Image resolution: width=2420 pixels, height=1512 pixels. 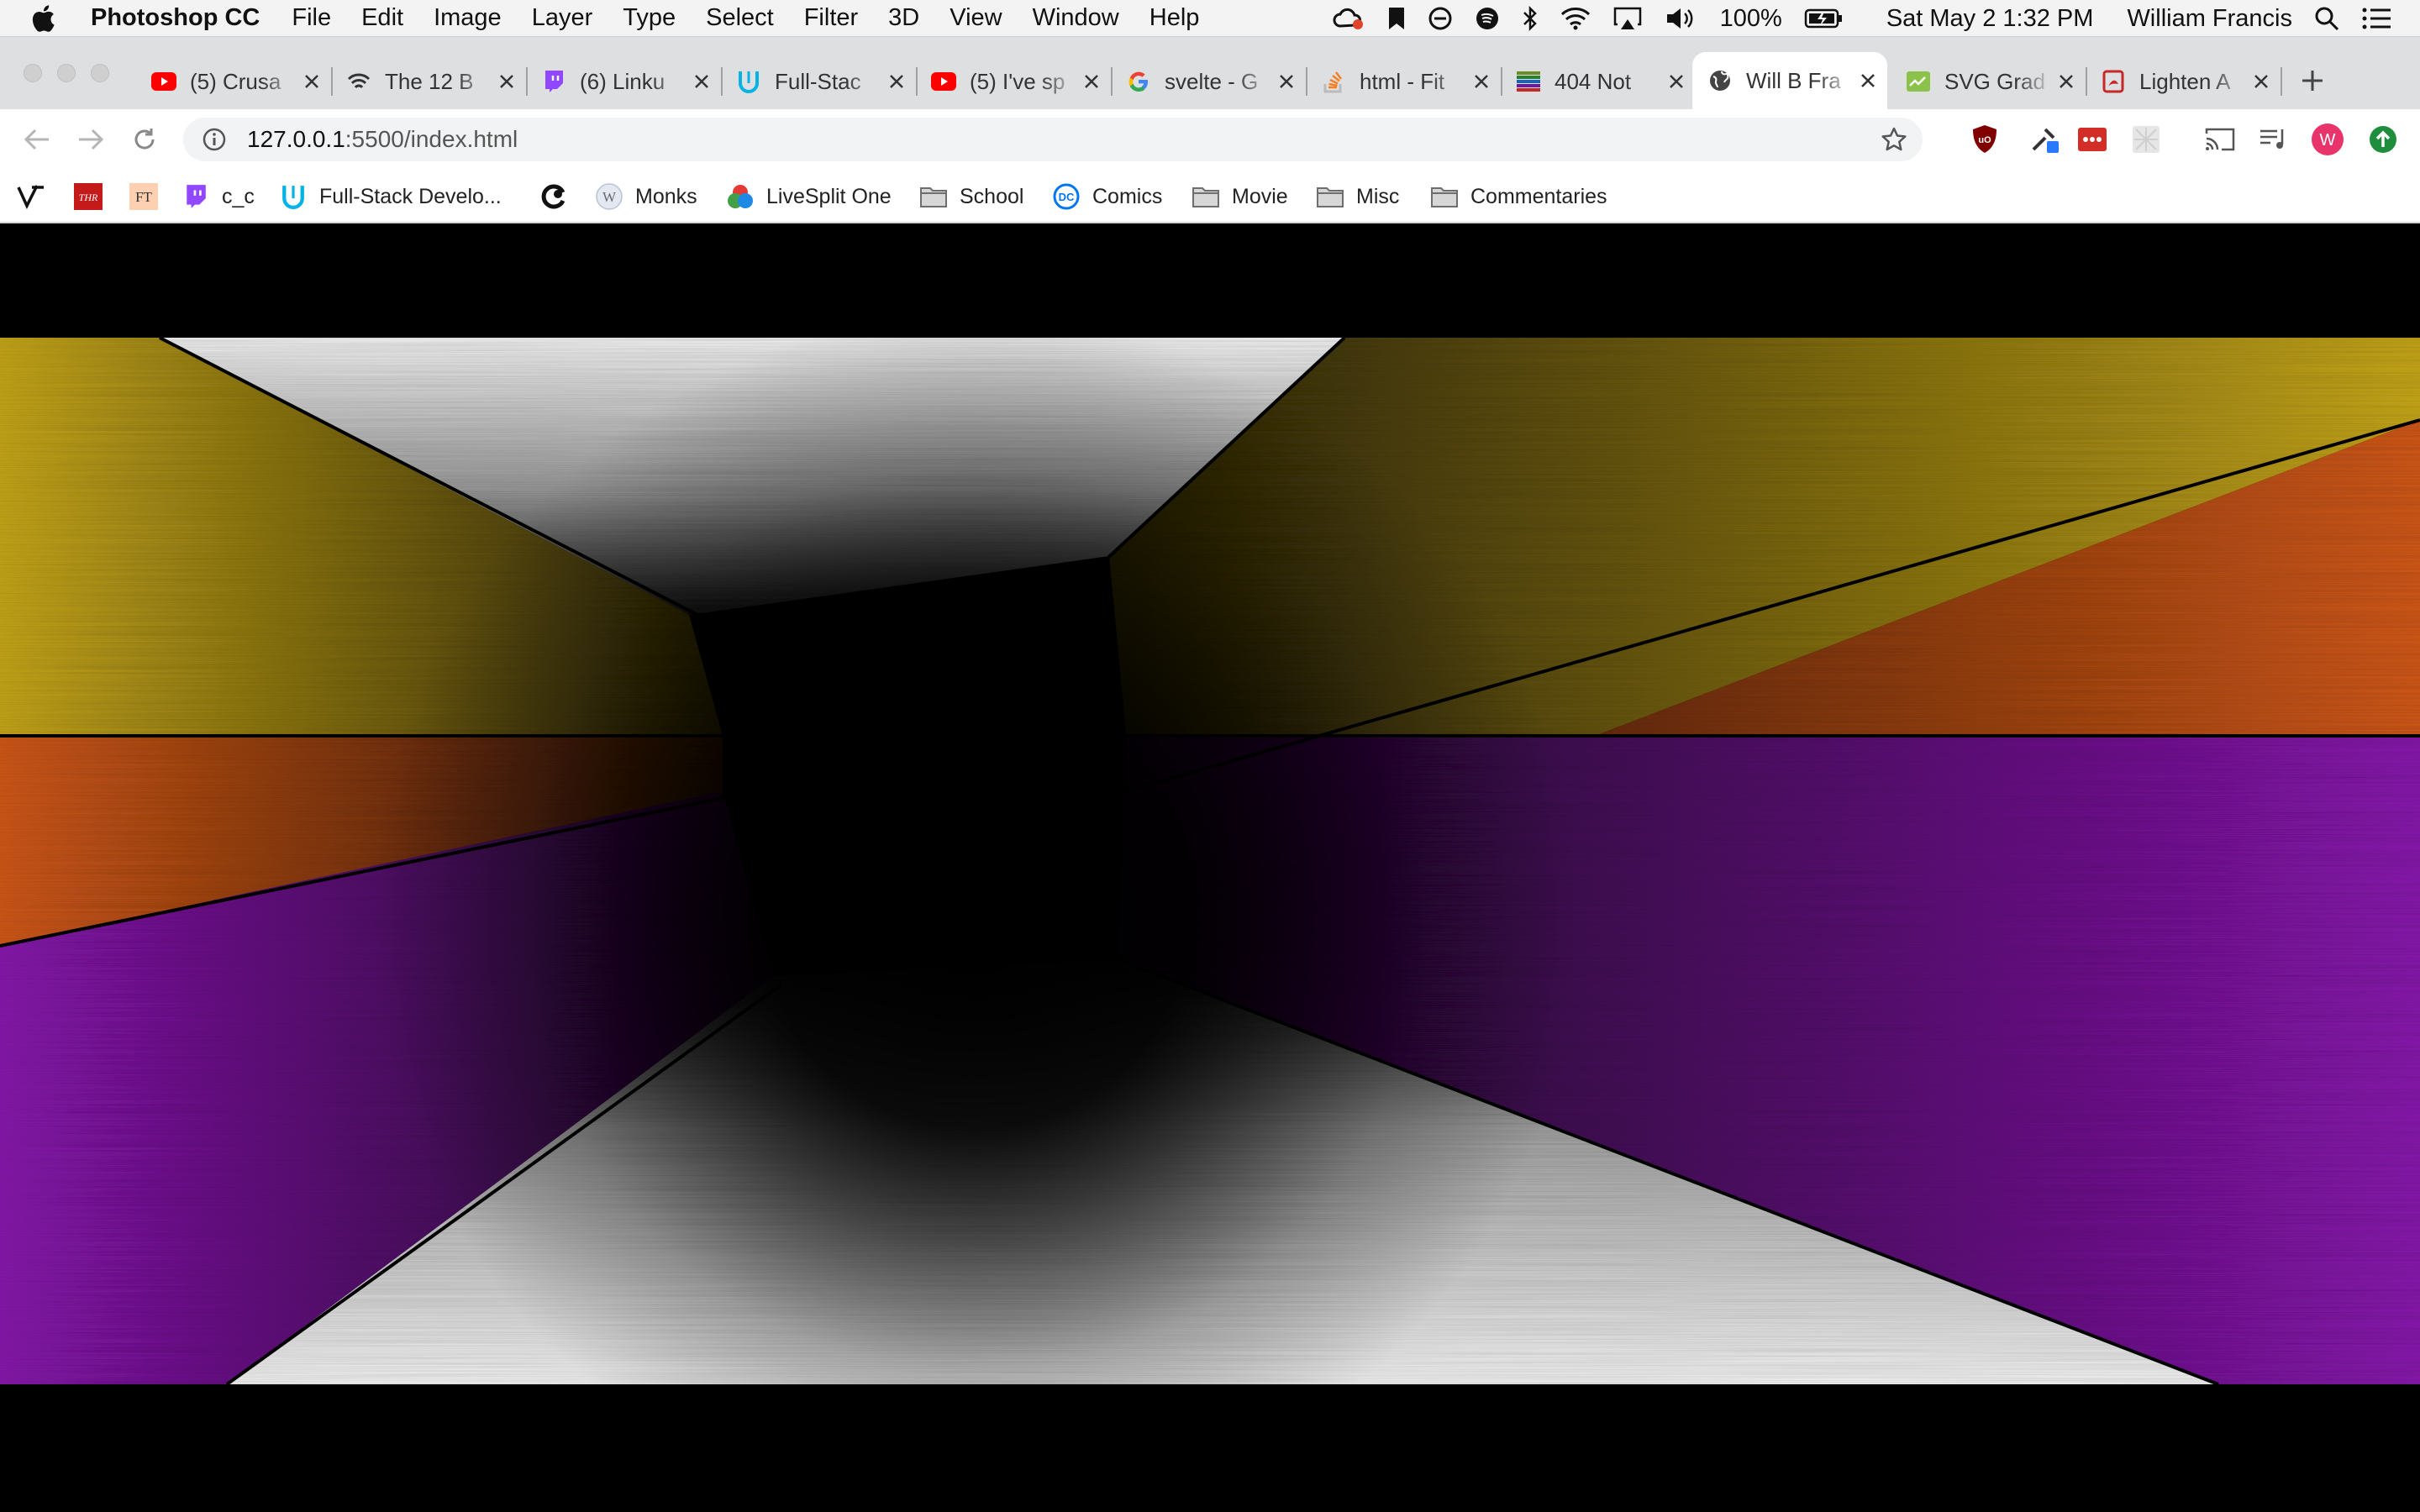 I want to click on tab-1: (5) Crusa, so click(x=234, y=81).